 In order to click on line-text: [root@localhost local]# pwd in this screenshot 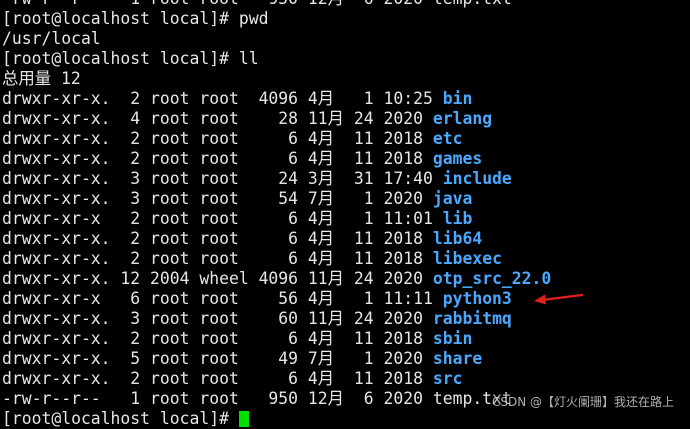, I will do `click(135, 18)`.